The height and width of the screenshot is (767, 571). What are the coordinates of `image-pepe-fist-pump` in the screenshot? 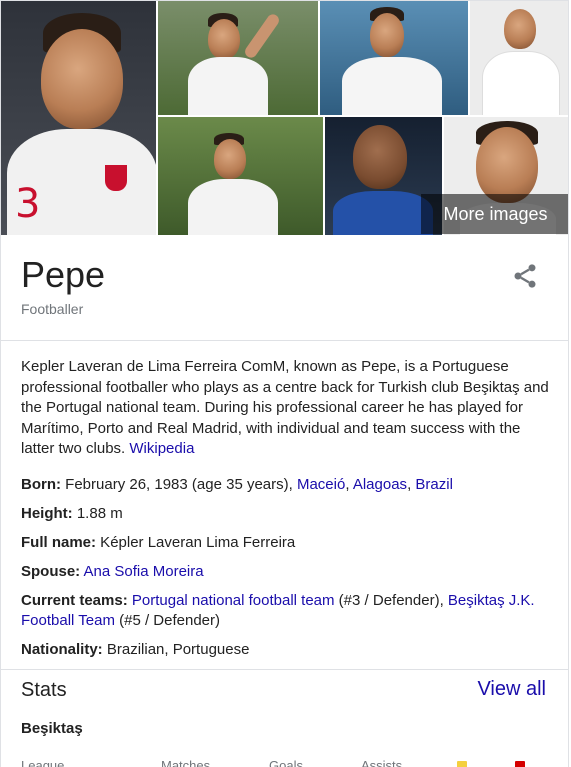 It's located at (240, 176).